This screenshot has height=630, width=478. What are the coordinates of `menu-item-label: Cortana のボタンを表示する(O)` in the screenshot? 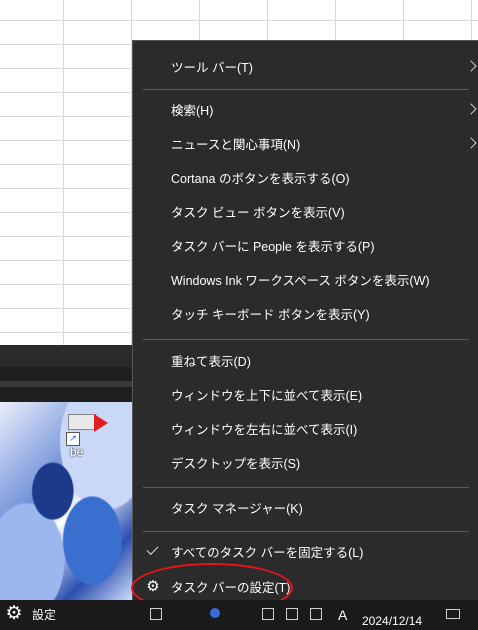 It's located at (260, 179).